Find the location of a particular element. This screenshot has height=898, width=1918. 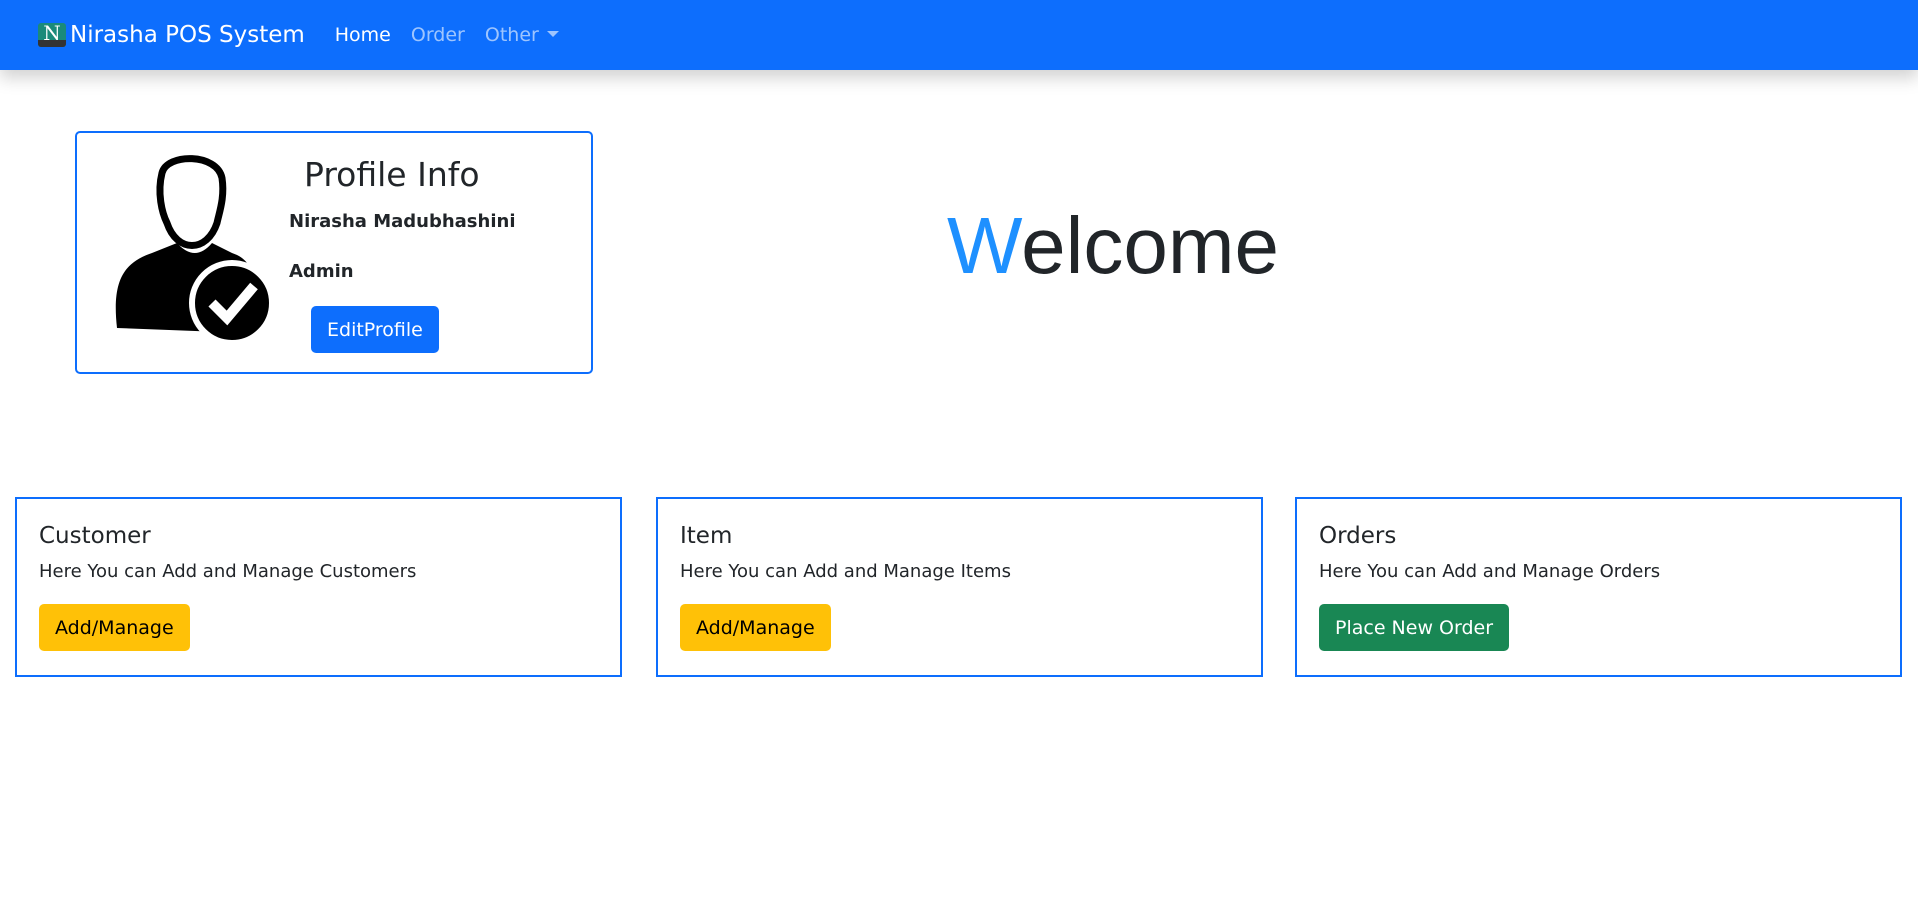

welcome-heading: Welcome is located at coordinates (959, 246).